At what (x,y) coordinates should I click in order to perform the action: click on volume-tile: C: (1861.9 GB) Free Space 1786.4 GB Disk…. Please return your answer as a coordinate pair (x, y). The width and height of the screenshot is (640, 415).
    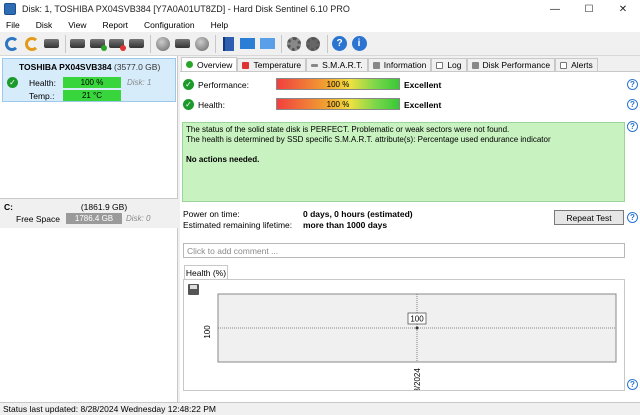
    Looking at the image, I should click on (89, 213).